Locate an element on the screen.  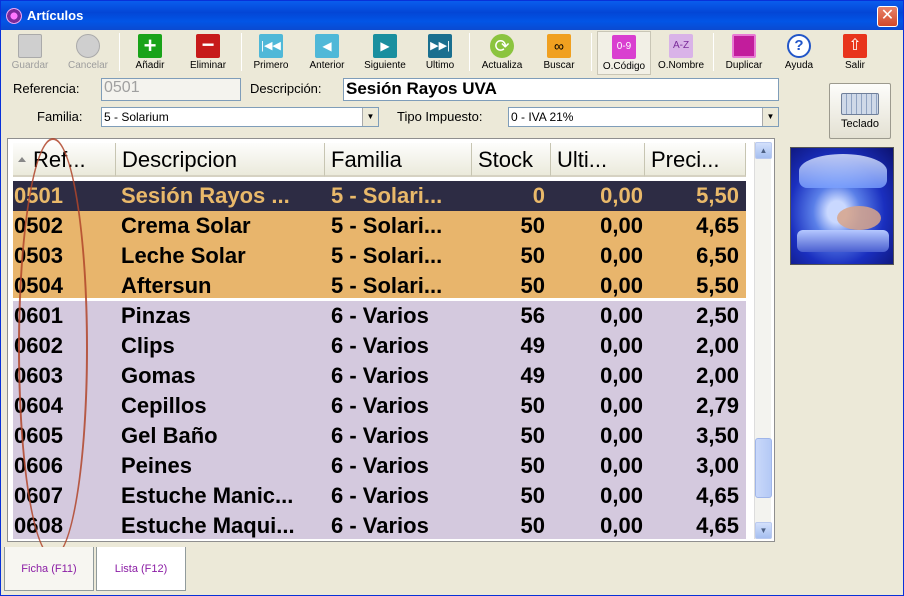
cell-precio: 4,65 is located at coordinates (717, 525).